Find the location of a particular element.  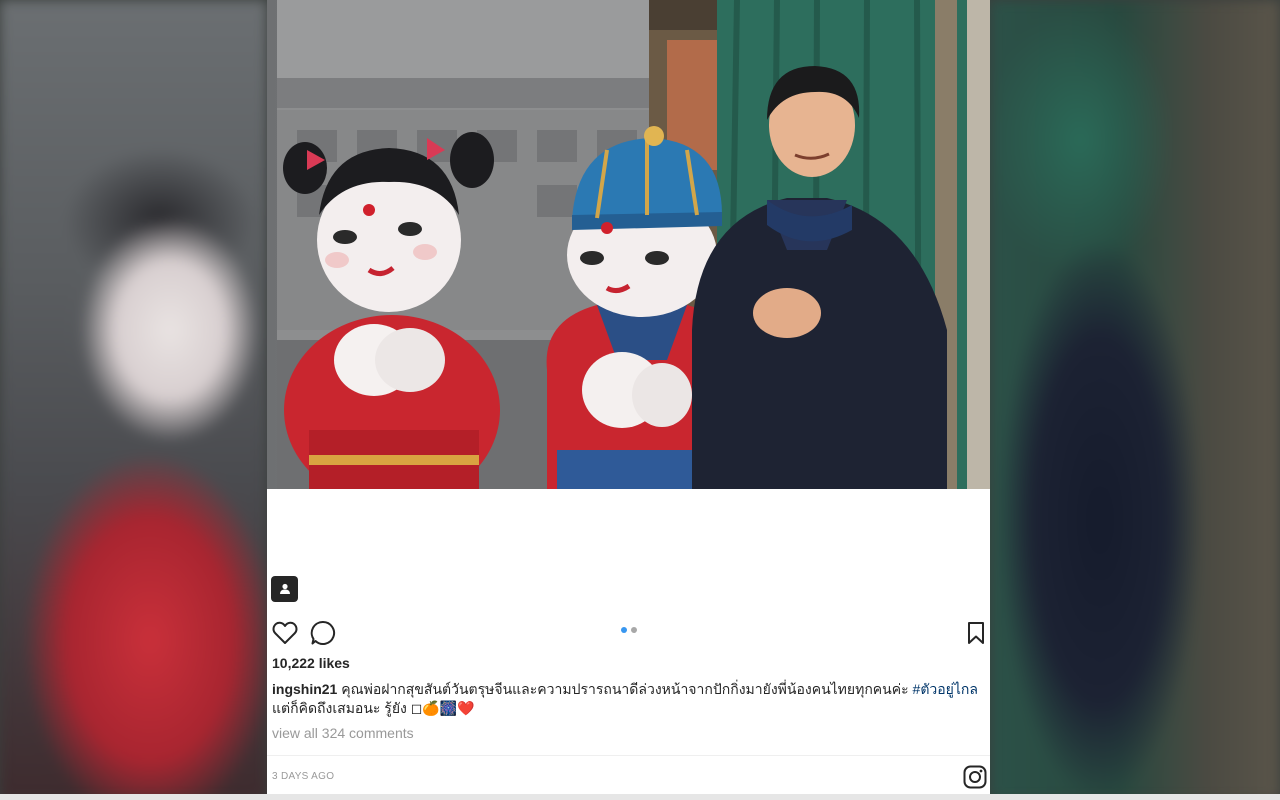

caption-hashtag: #ตัวอยู่ไกล is located at coordinates (945, 689).